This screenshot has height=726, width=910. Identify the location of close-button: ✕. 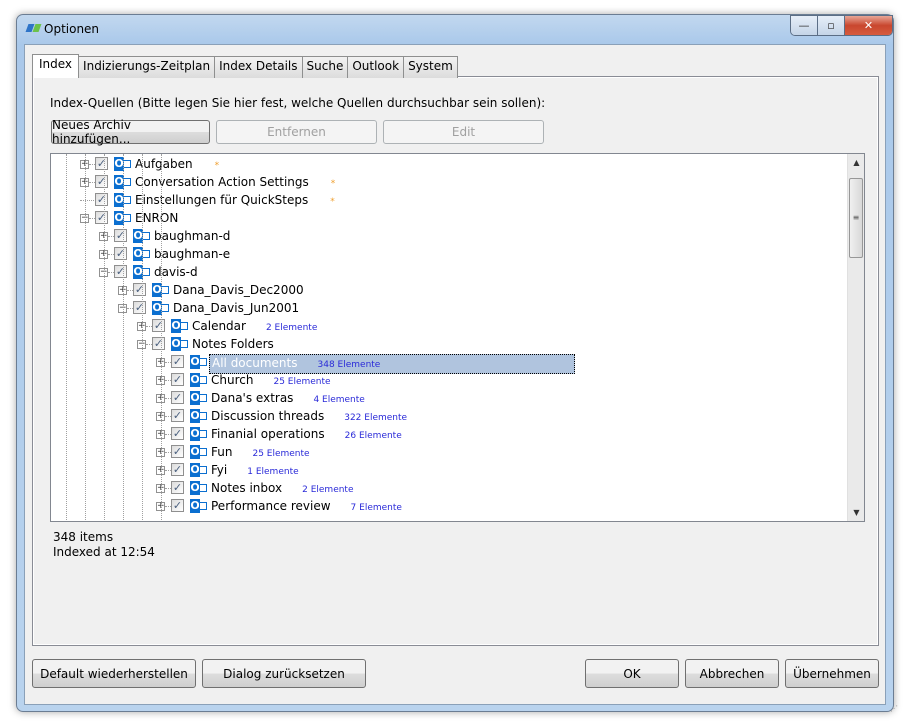
(868, 25).